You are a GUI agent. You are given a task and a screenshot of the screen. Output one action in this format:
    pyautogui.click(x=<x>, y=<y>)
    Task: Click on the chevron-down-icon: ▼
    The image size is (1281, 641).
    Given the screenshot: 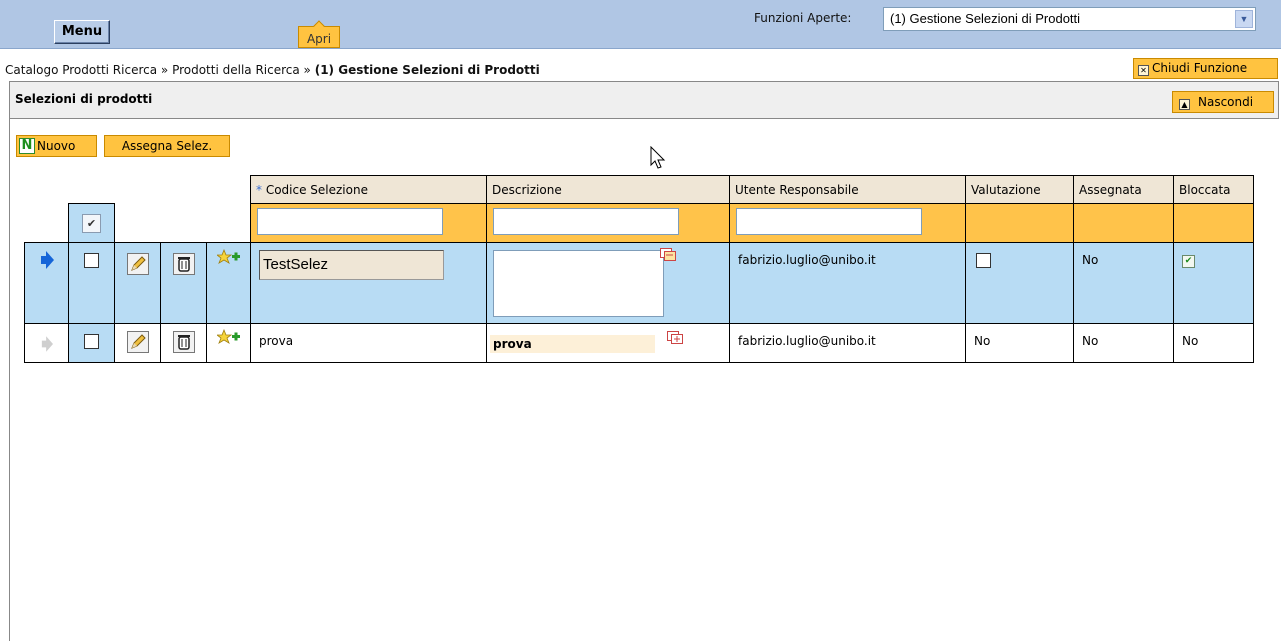 What is the action you would take?
    pyautogui.click(x=1244, y=19)
    